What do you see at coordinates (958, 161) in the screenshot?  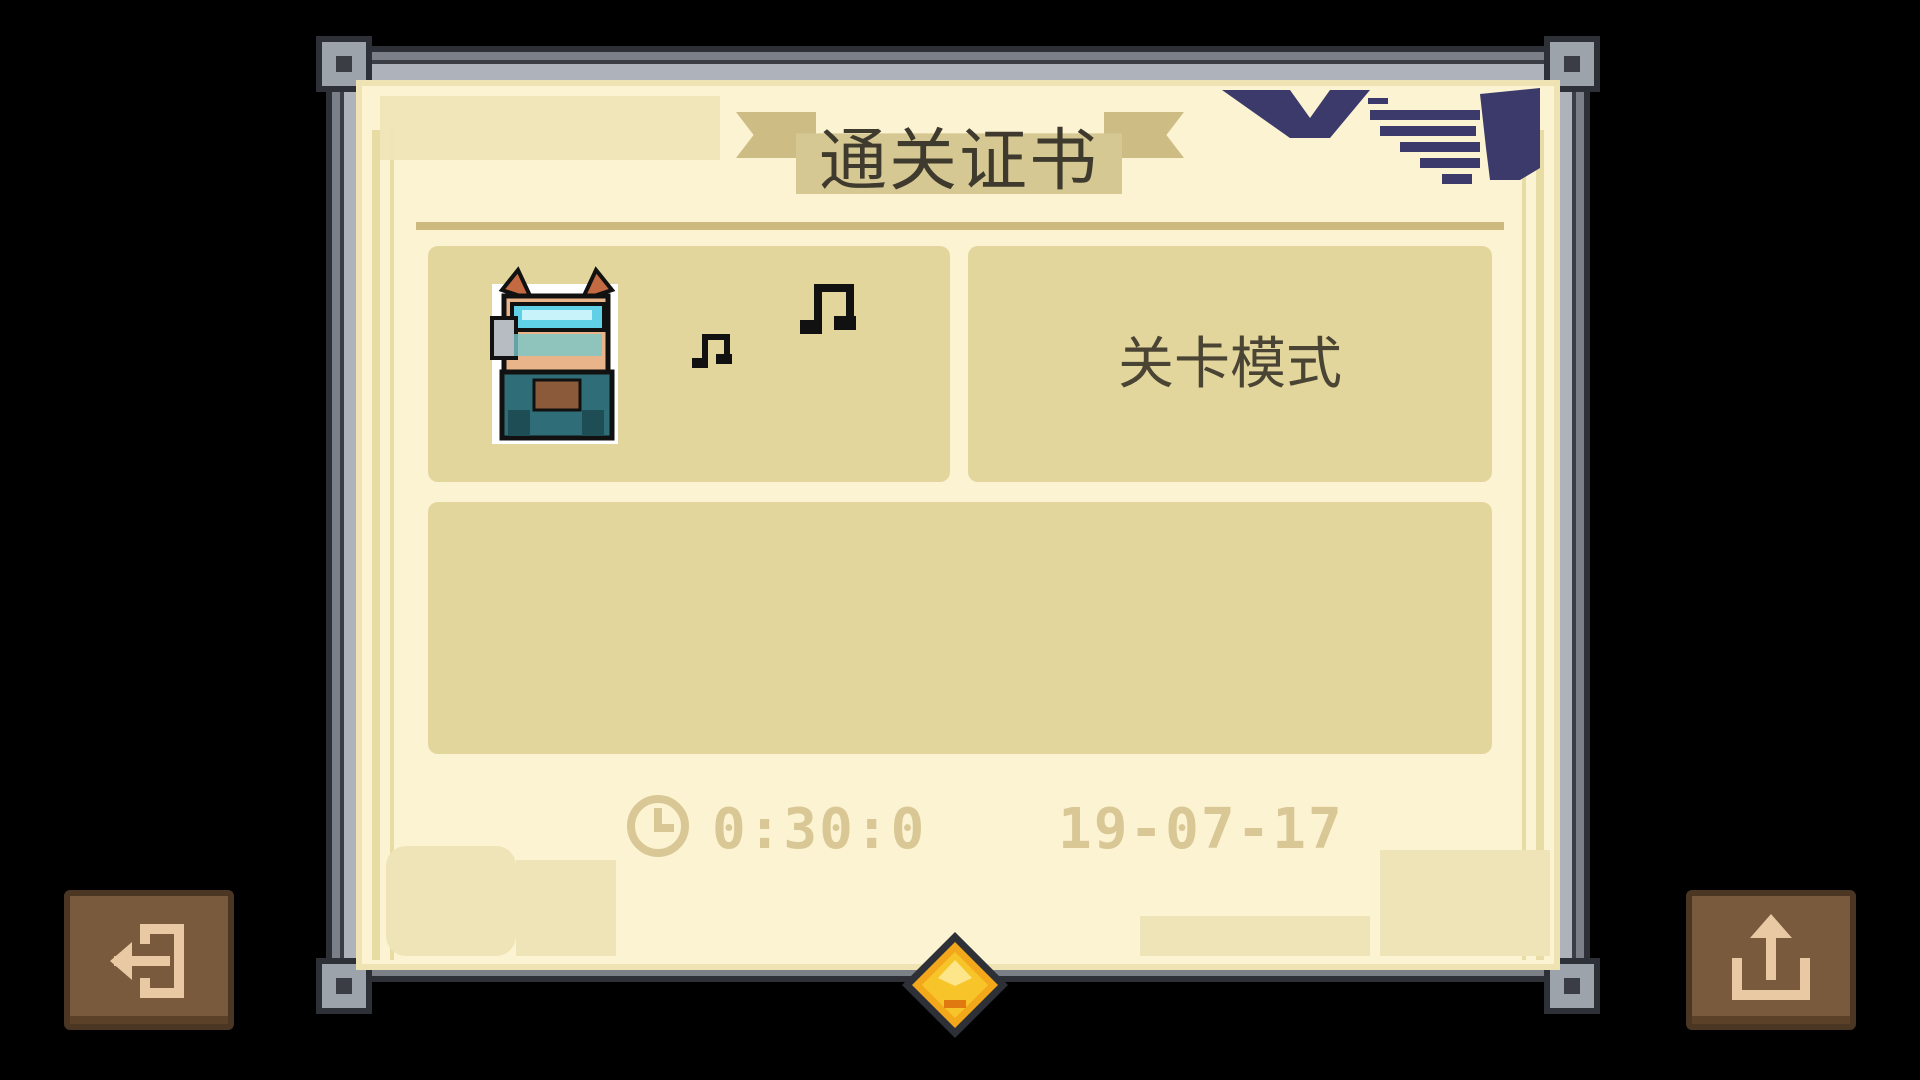 I see `certificate-title: 通关证书` at bounding box center [958, 161].